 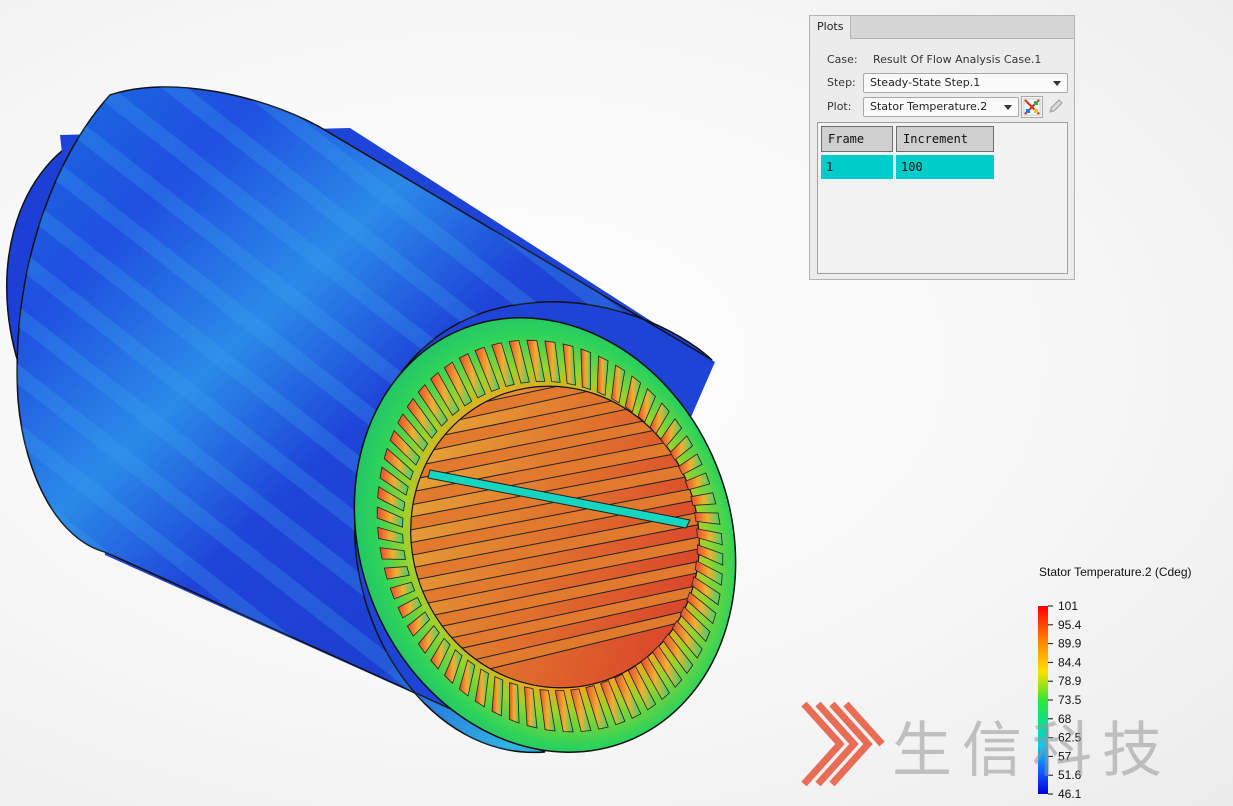 What do you see at coordinates (841, 82) in the screenshot?
I see `step-label: Step:` at bounding box center [841, 82].